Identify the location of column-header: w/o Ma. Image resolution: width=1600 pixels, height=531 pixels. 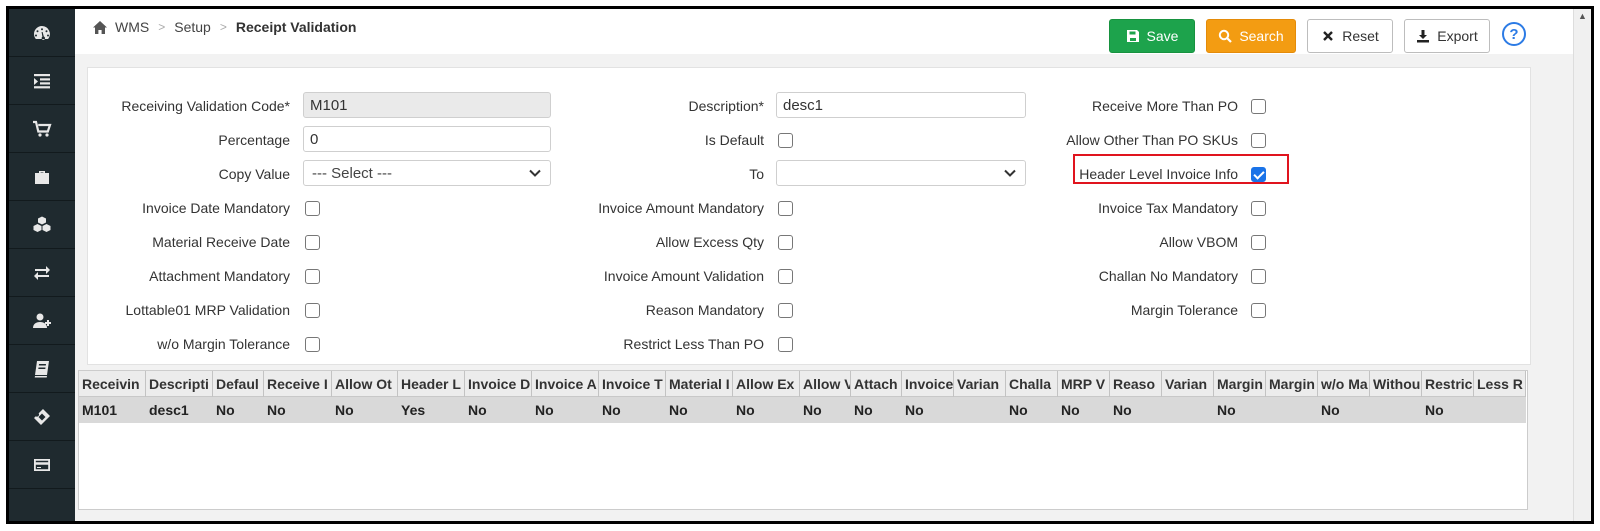
(1344, 384).